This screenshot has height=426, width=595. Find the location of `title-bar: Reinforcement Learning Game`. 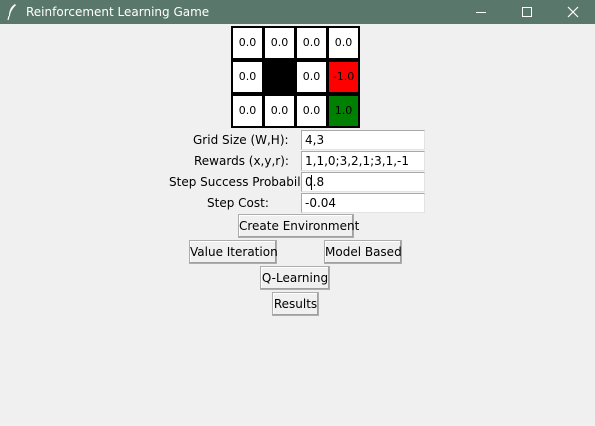

title-bar: Reinforcement Learning Game is located at coordinates (297, 12).